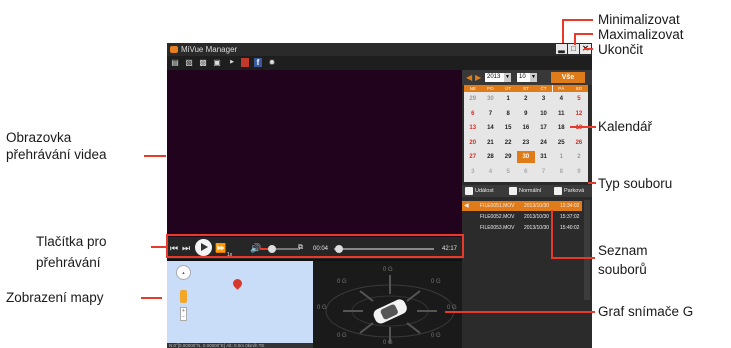 This screenshot has width=731, height=348. I want to click on normal-checkbox, so click(513, 191).